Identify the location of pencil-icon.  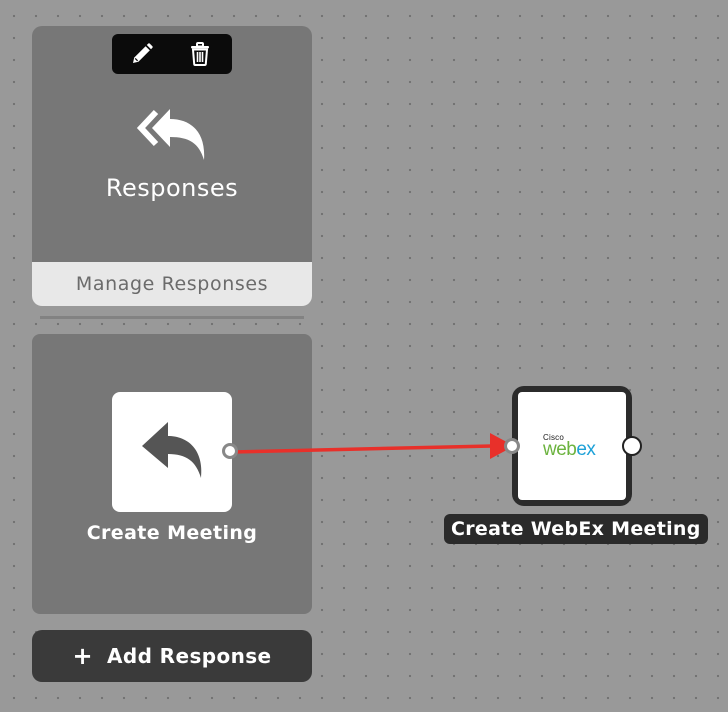
(143, 53).